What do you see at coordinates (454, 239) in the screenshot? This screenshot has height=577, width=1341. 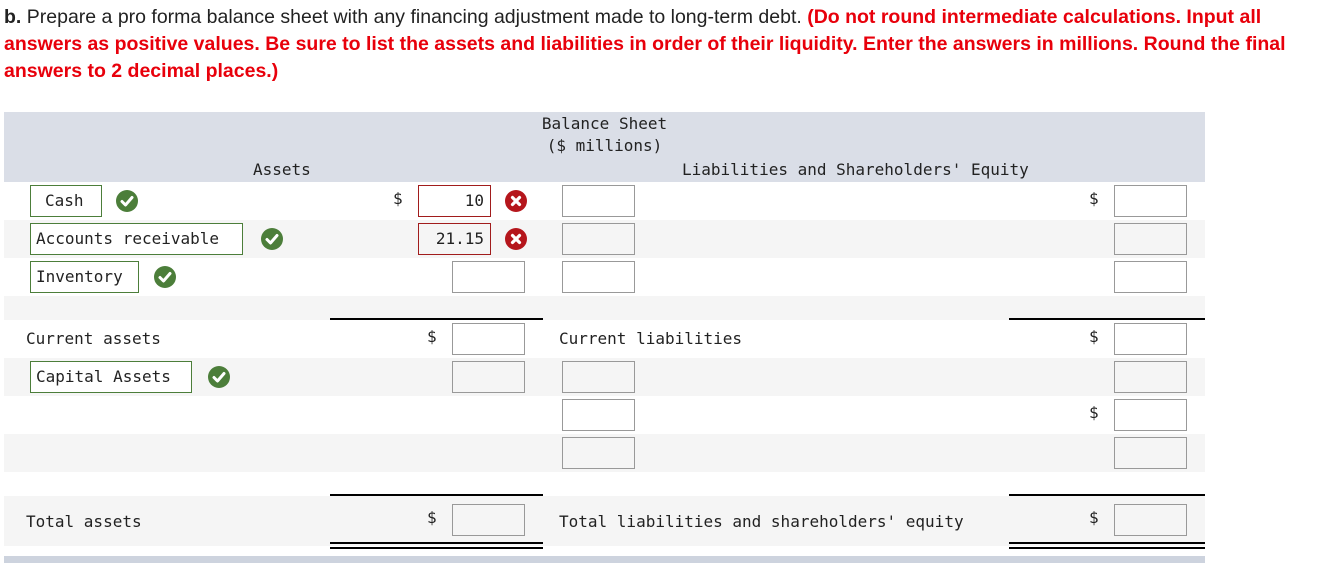 I see `asset-value-accounts-receivable: 21.15` at bounding box center [454, 239].